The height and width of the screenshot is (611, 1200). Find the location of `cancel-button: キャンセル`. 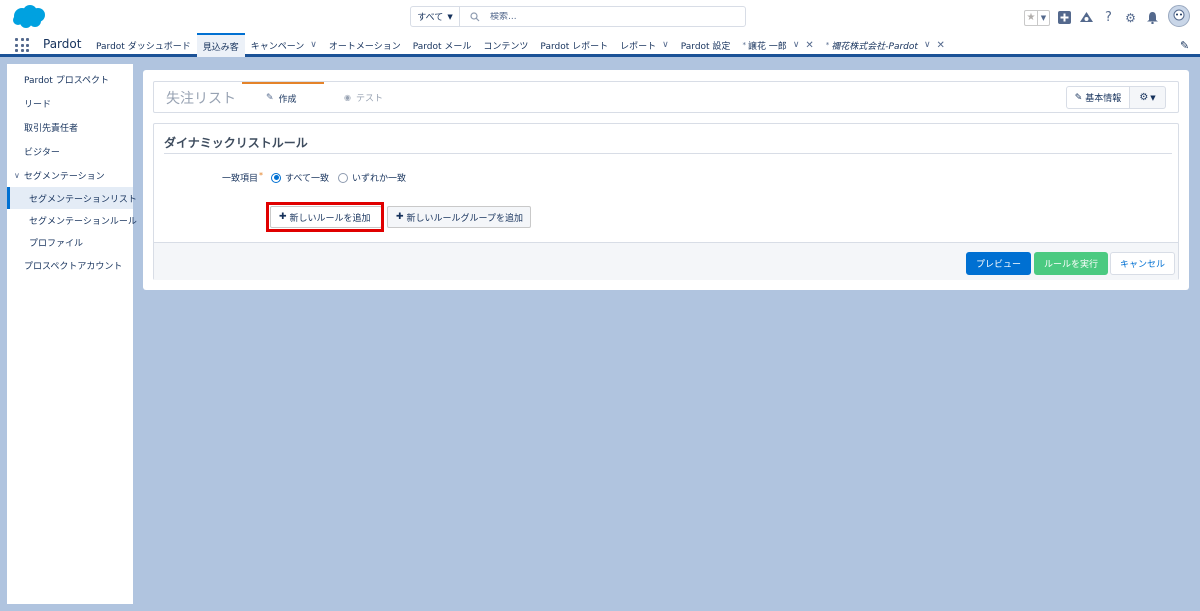

cancel-button: キャンセル is located at coordinates (1142, 263).